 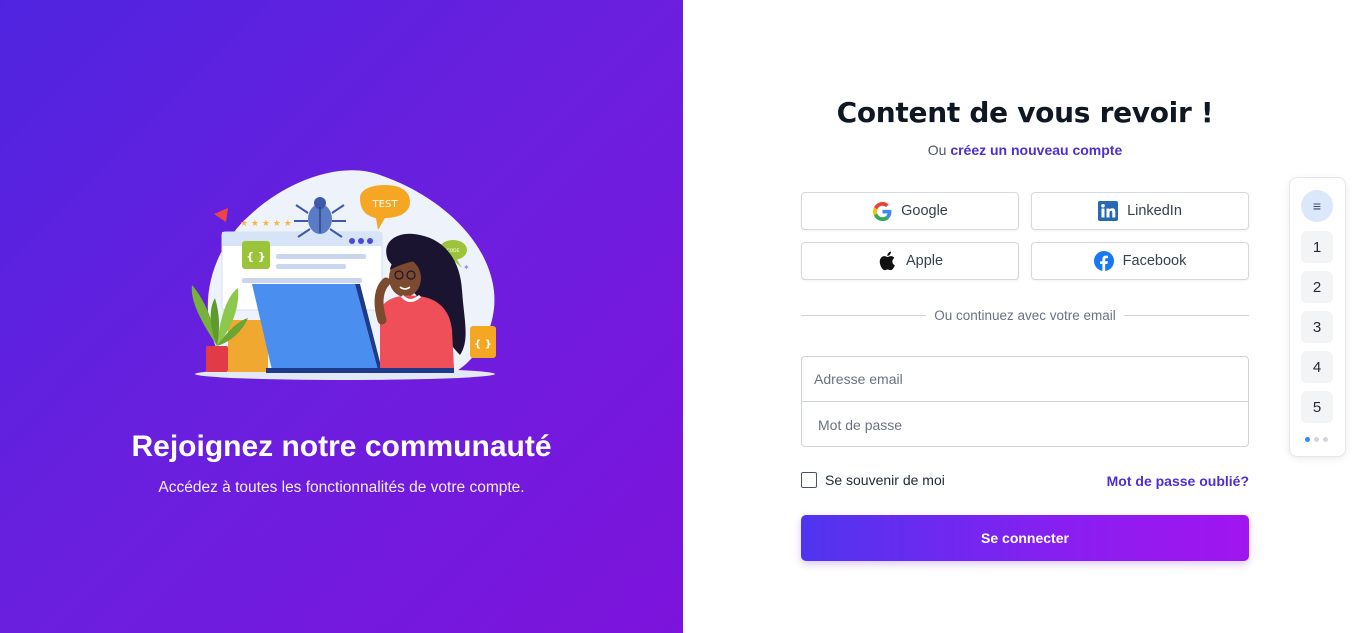 What do you see at coordinates (924, 261) in the screenshot?
I see `apple-label: Apple` at bounding box center [924, 261].